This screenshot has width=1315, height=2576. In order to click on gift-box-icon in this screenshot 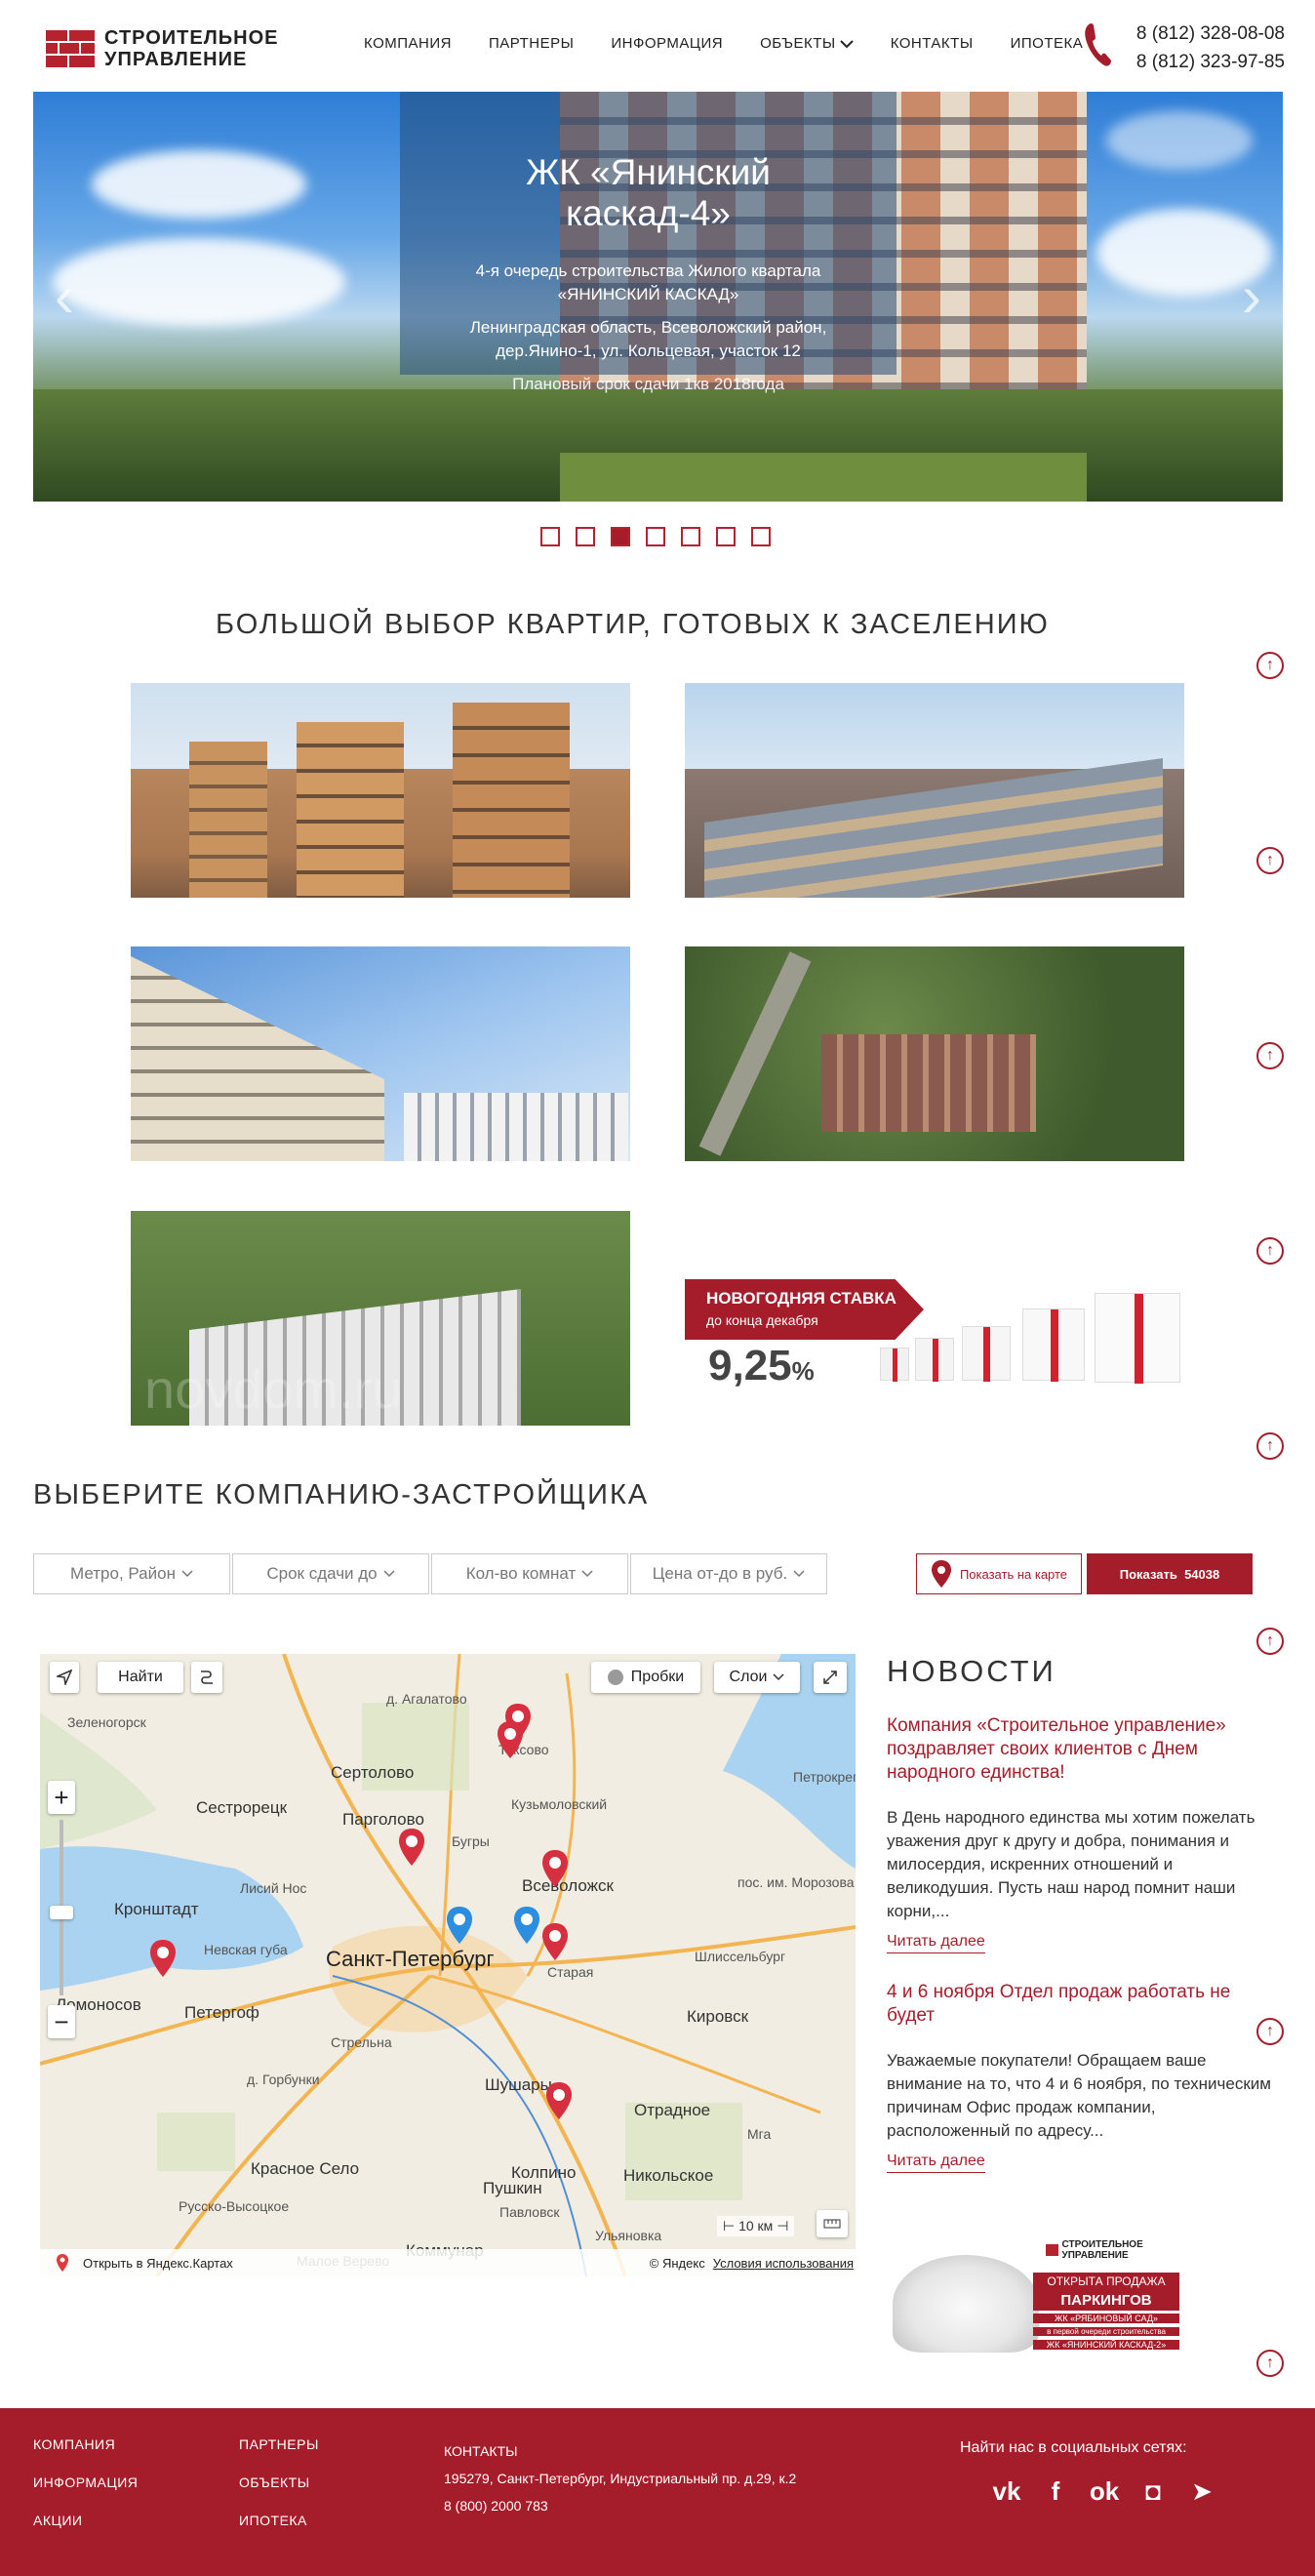, I will do `click(986, 1354)`.